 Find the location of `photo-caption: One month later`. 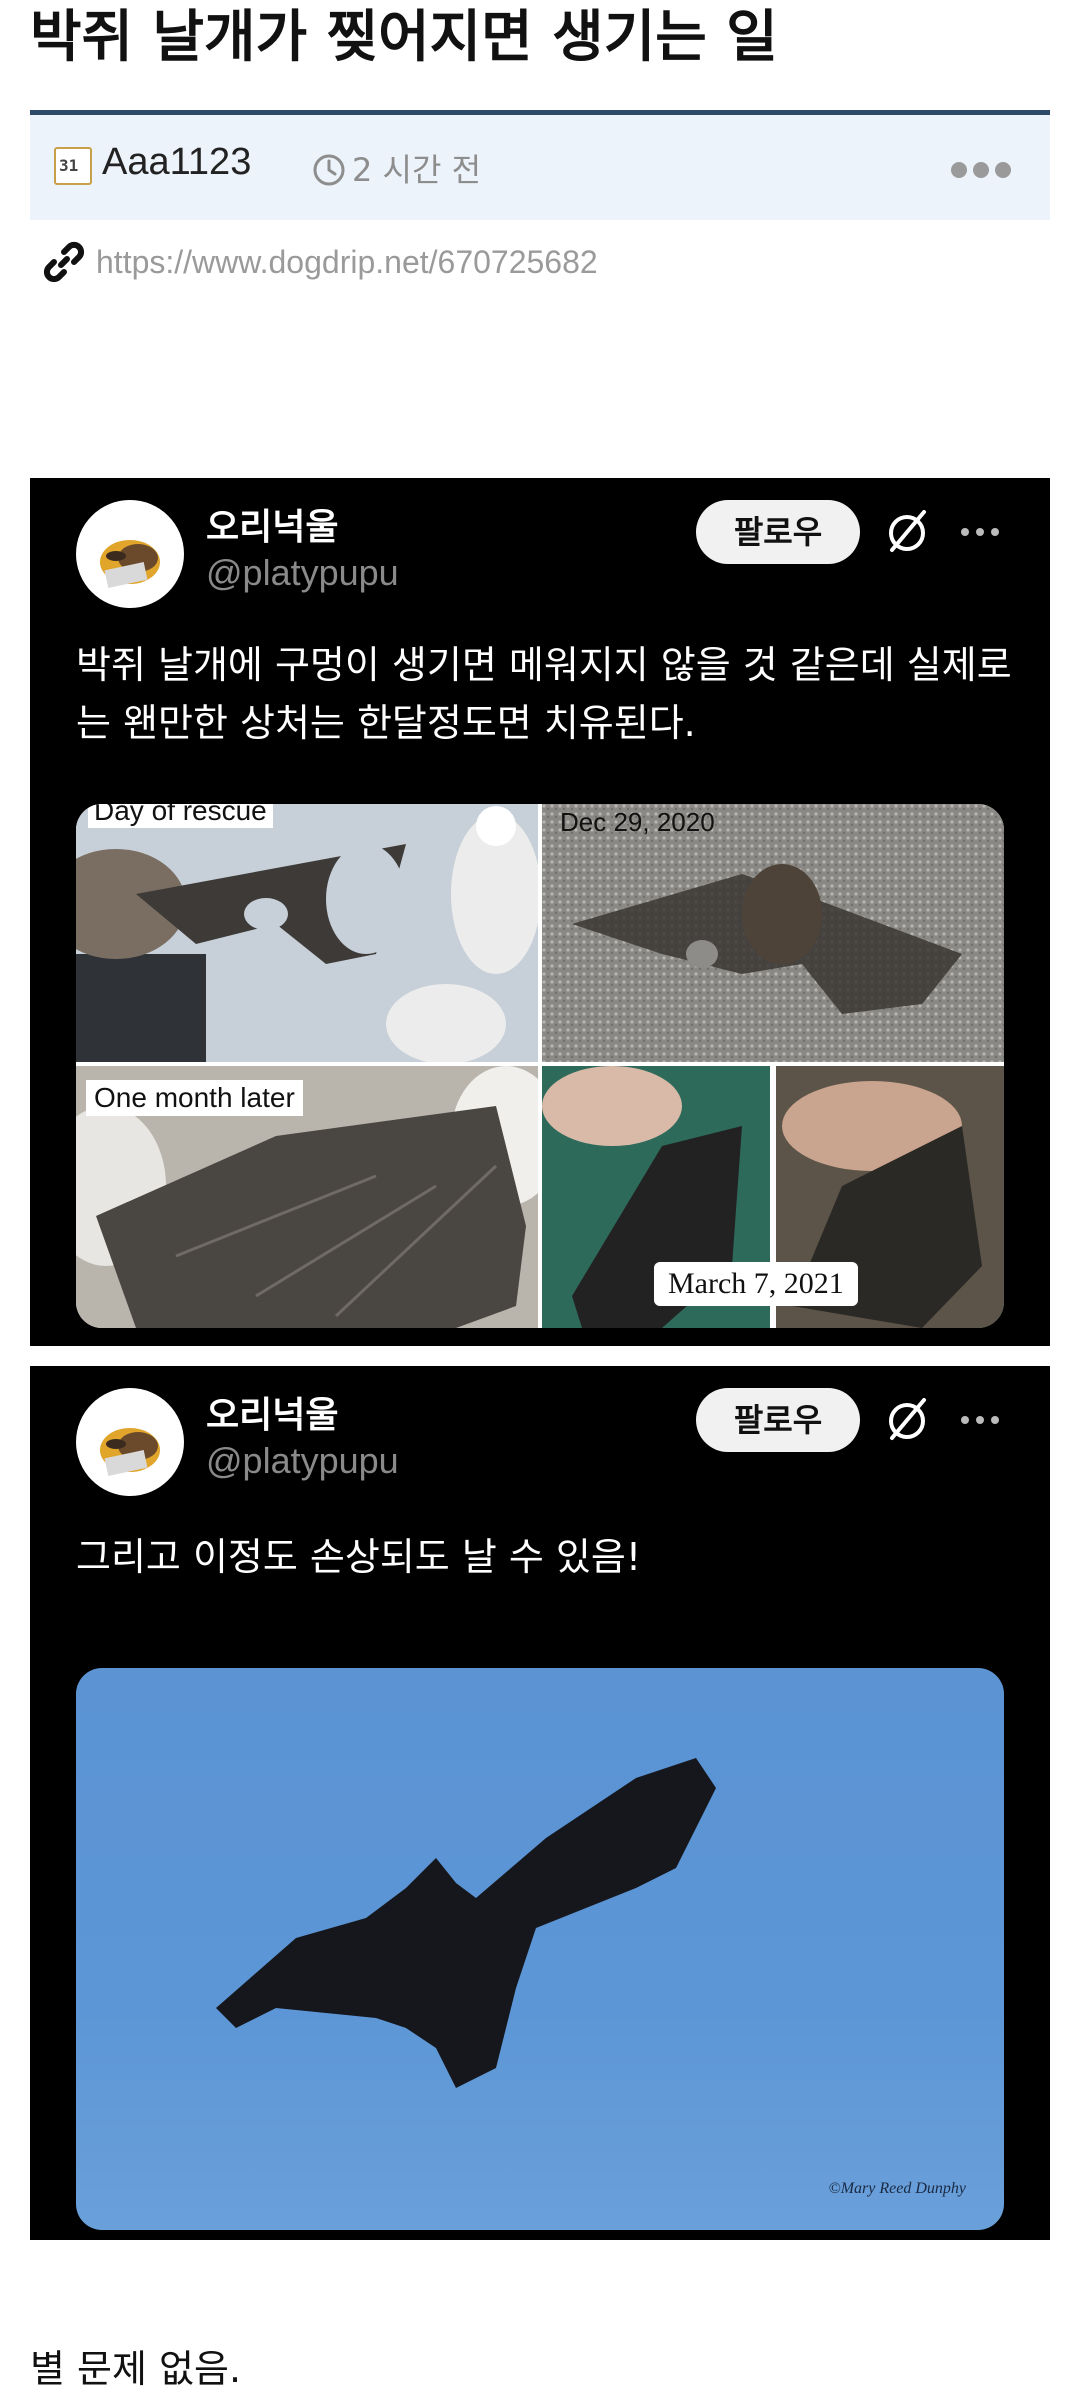

photo-caption: One month later is located at coordinates (194, 1098).